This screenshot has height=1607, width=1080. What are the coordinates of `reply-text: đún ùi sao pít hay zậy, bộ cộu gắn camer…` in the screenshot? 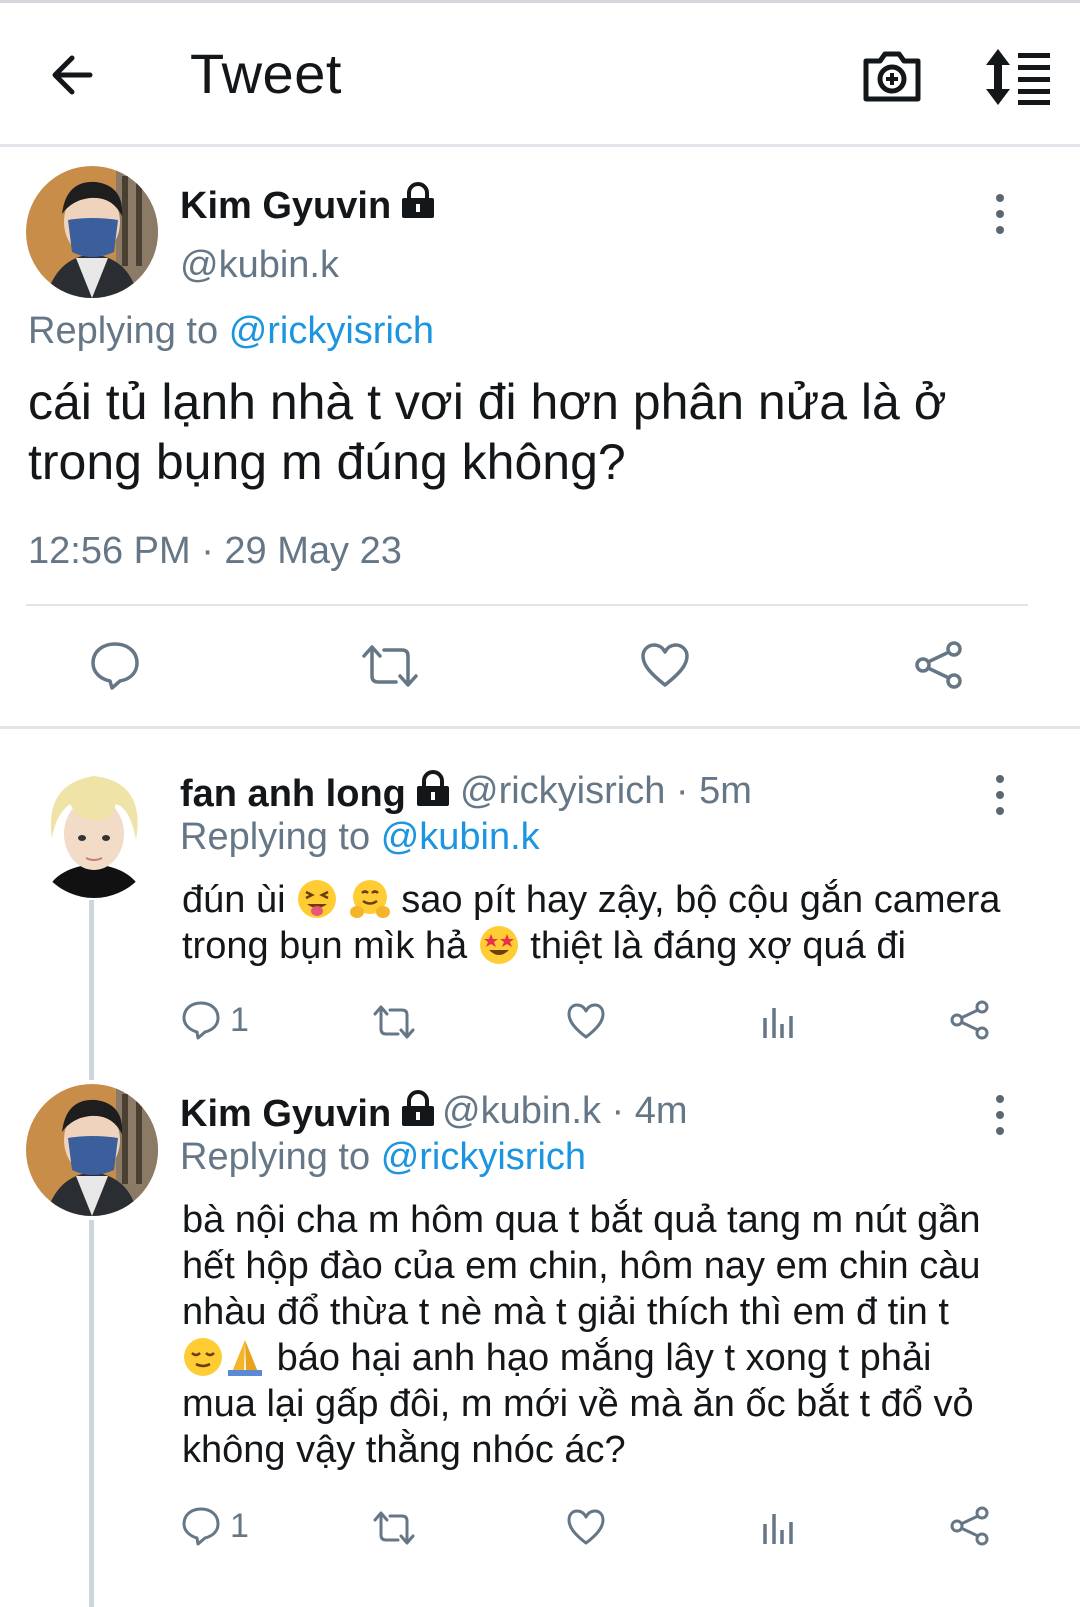 It's located at (612, 923).